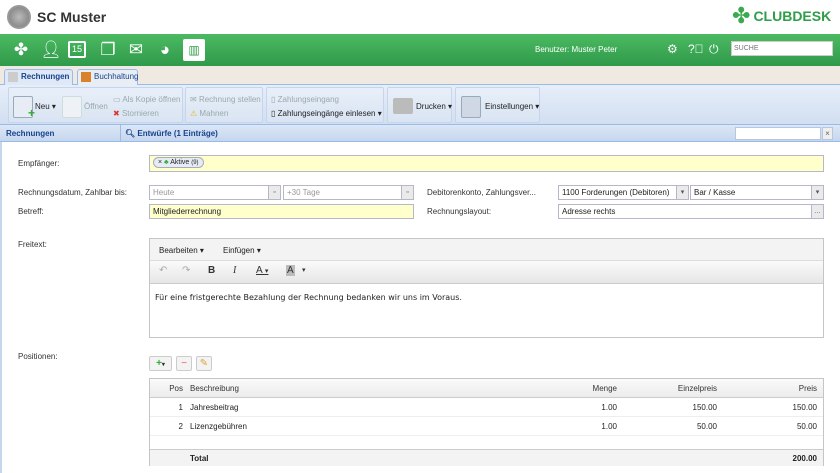  I want to click on settings-chart-icon, so click(471, 107).